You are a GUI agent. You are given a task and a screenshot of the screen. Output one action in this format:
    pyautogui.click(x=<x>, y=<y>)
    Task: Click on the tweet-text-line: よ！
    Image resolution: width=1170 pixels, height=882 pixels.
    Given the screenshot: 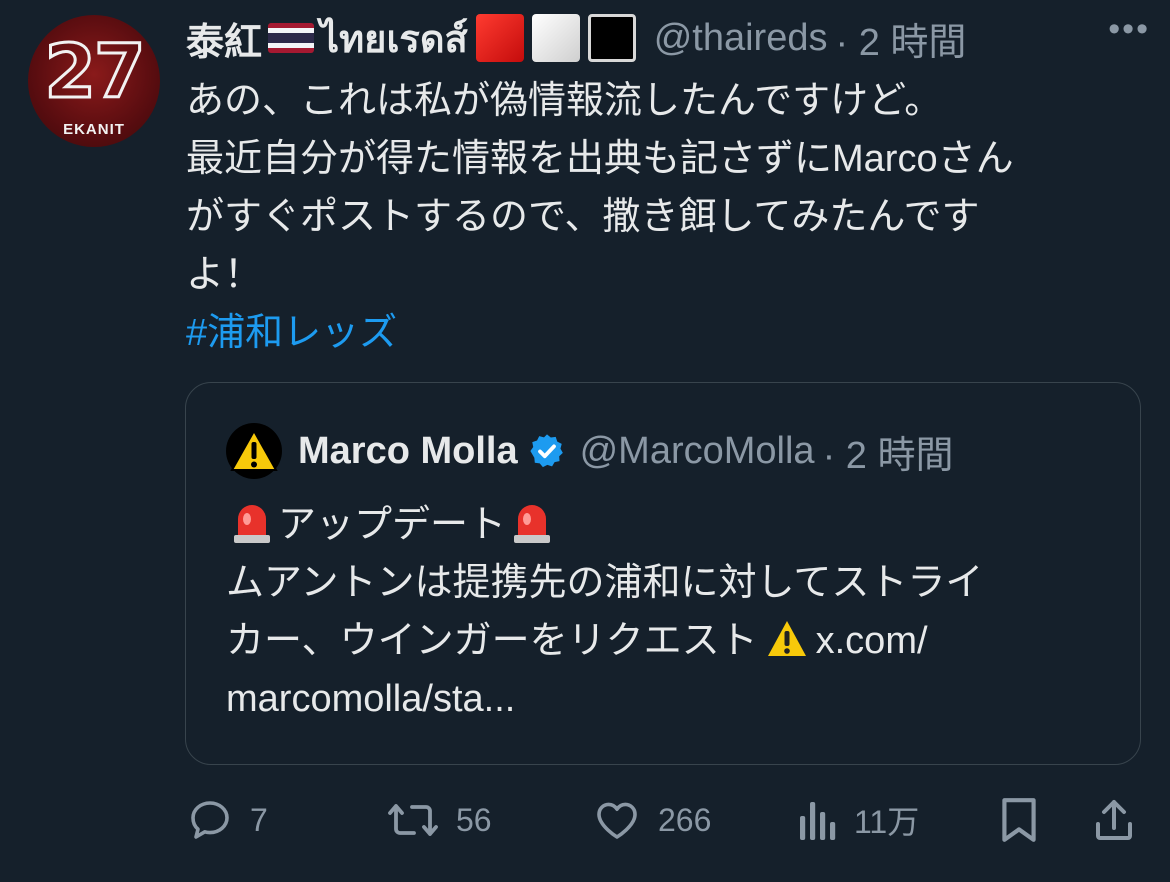 What is the action you would take?
    pyautogui.click(x=224, y=275)
    